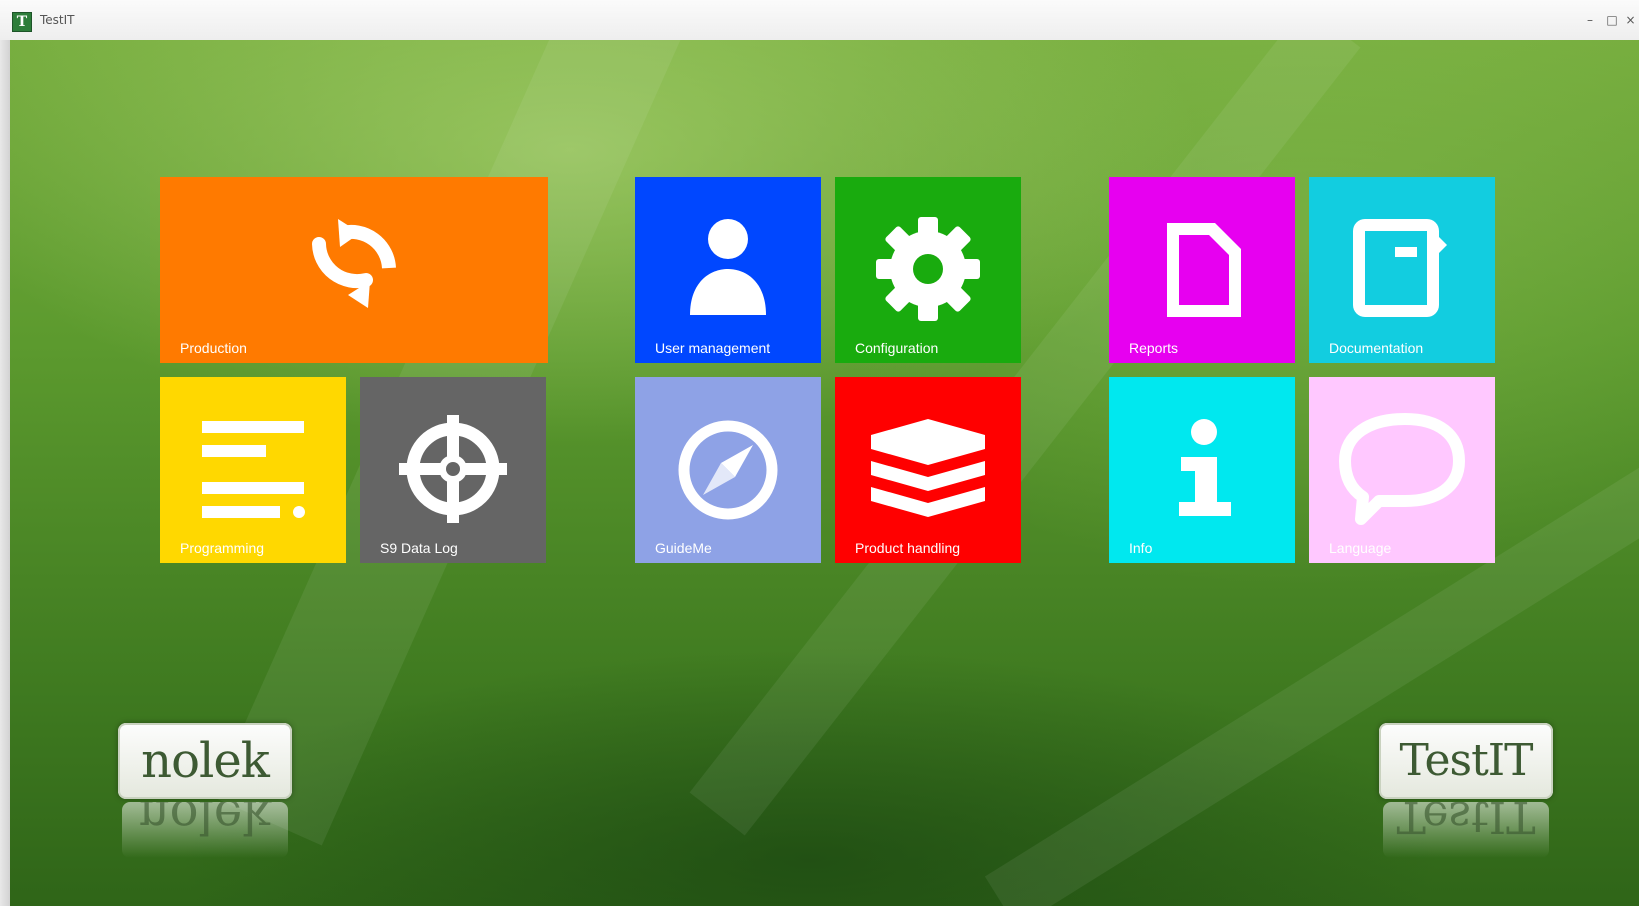  Describe the element at coordinates (897, 348) in the screenshot. I see `tile-label: Configuration` at that location.